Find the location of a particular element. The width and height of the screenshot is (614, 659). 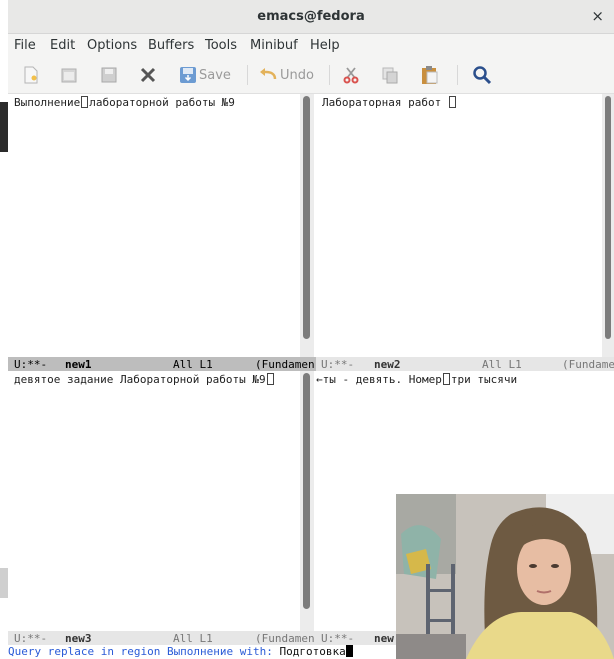

buffer-text-segment: три тысячи is located at coordinates (484, 379).